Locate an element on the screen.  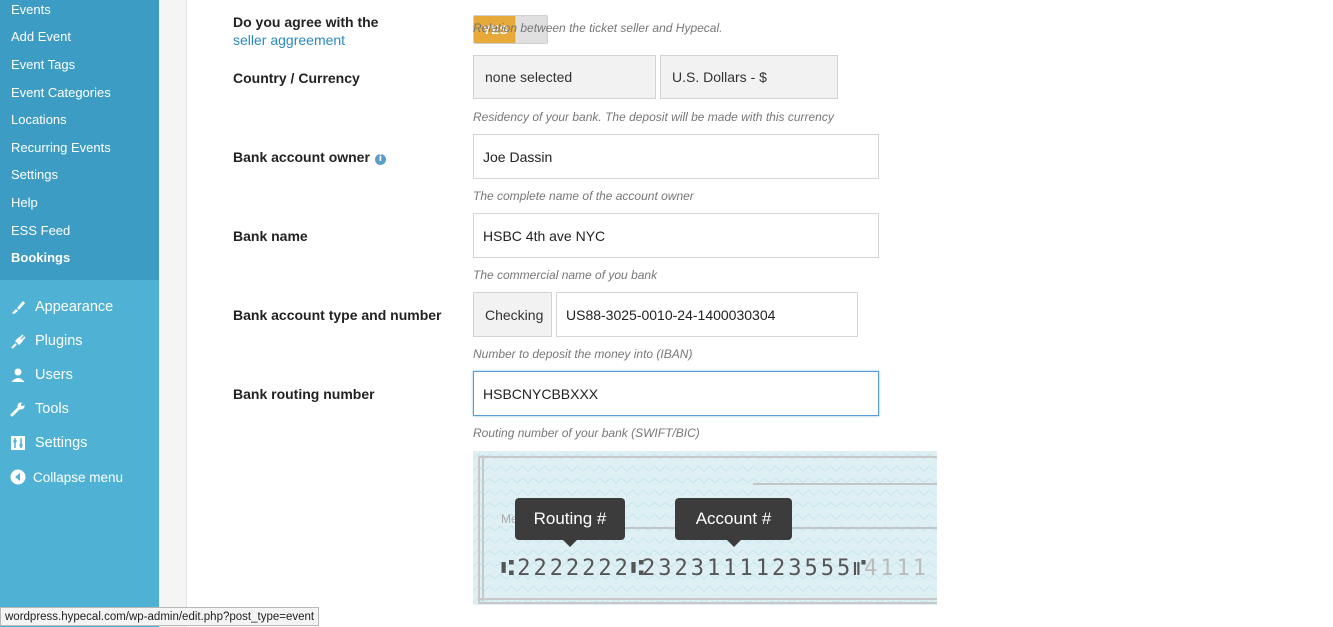
account-owner-input: Joe Dassin is located at coordinates (676, 156).